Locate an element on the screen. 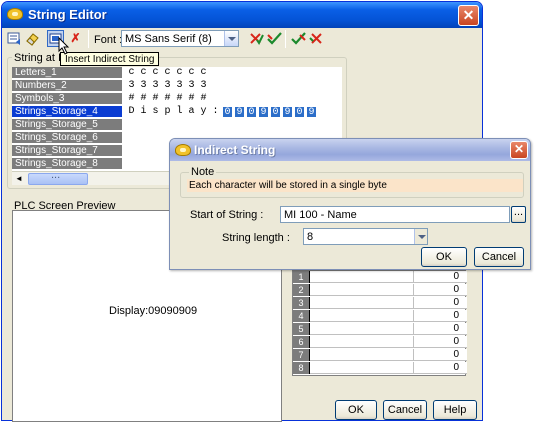 The width and height of the screenshot is (535, 423). string-length-label: String length : is located at coordinates (256, 238).